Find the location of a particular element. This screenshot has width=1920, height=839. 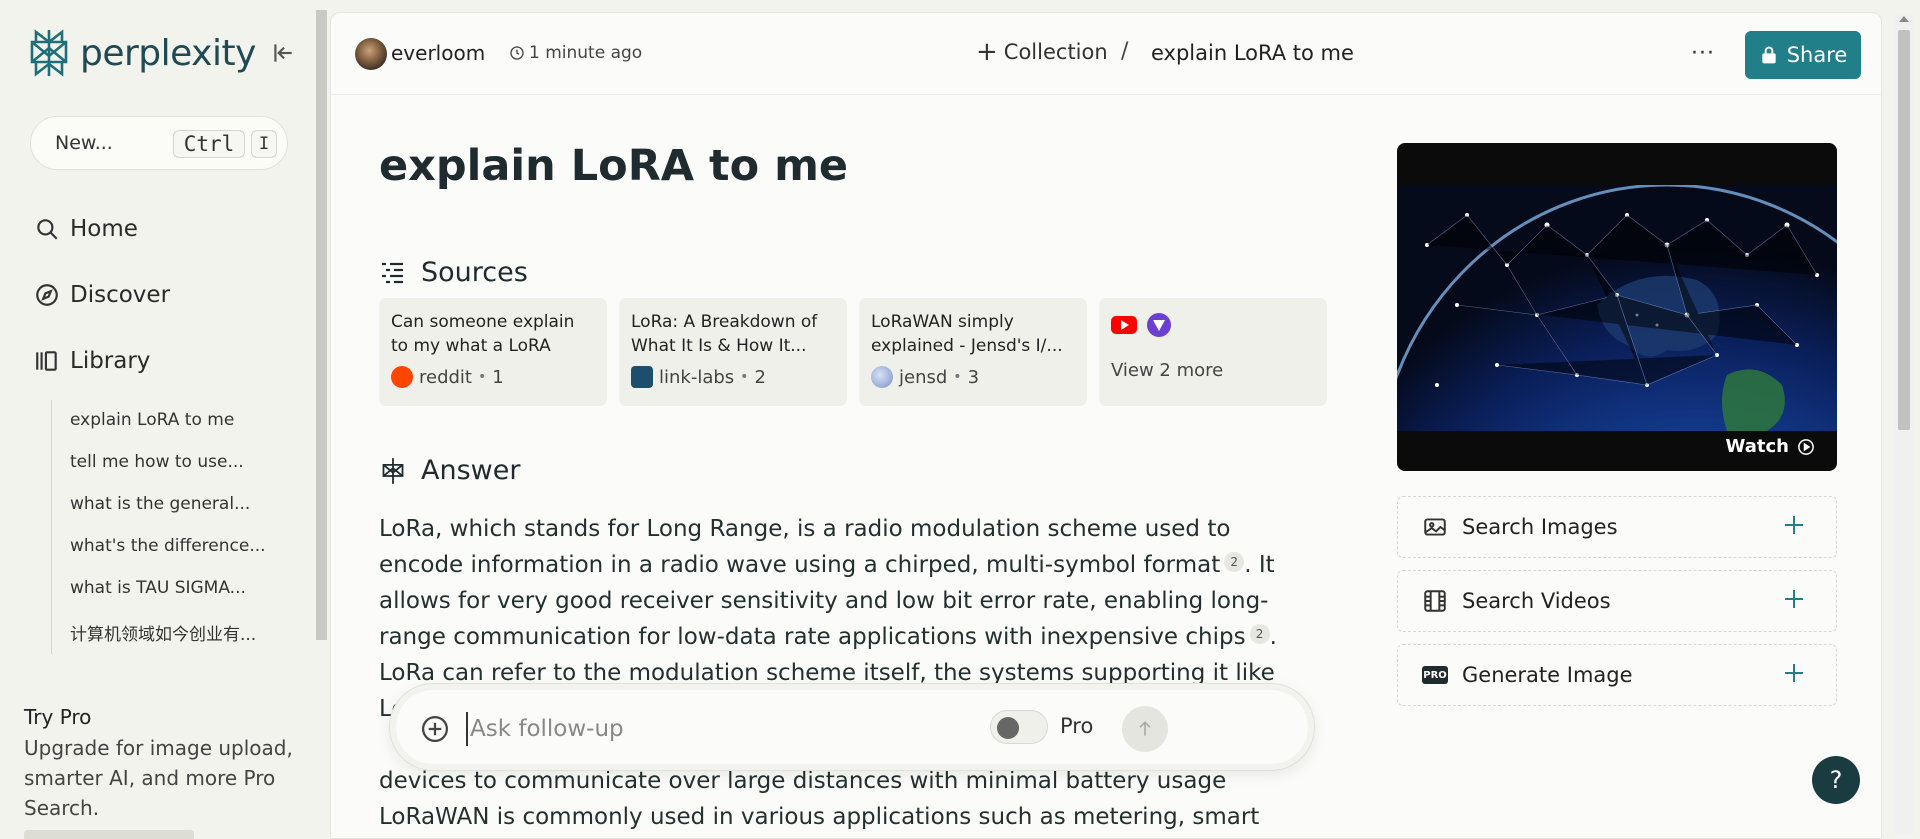

library-icon is located at coordinates (46, 361).